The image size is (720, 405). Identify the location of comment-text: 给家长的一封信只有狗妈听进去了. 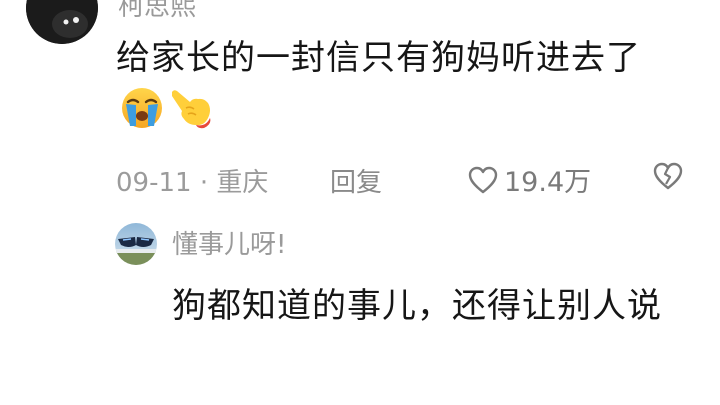
(378, 58).